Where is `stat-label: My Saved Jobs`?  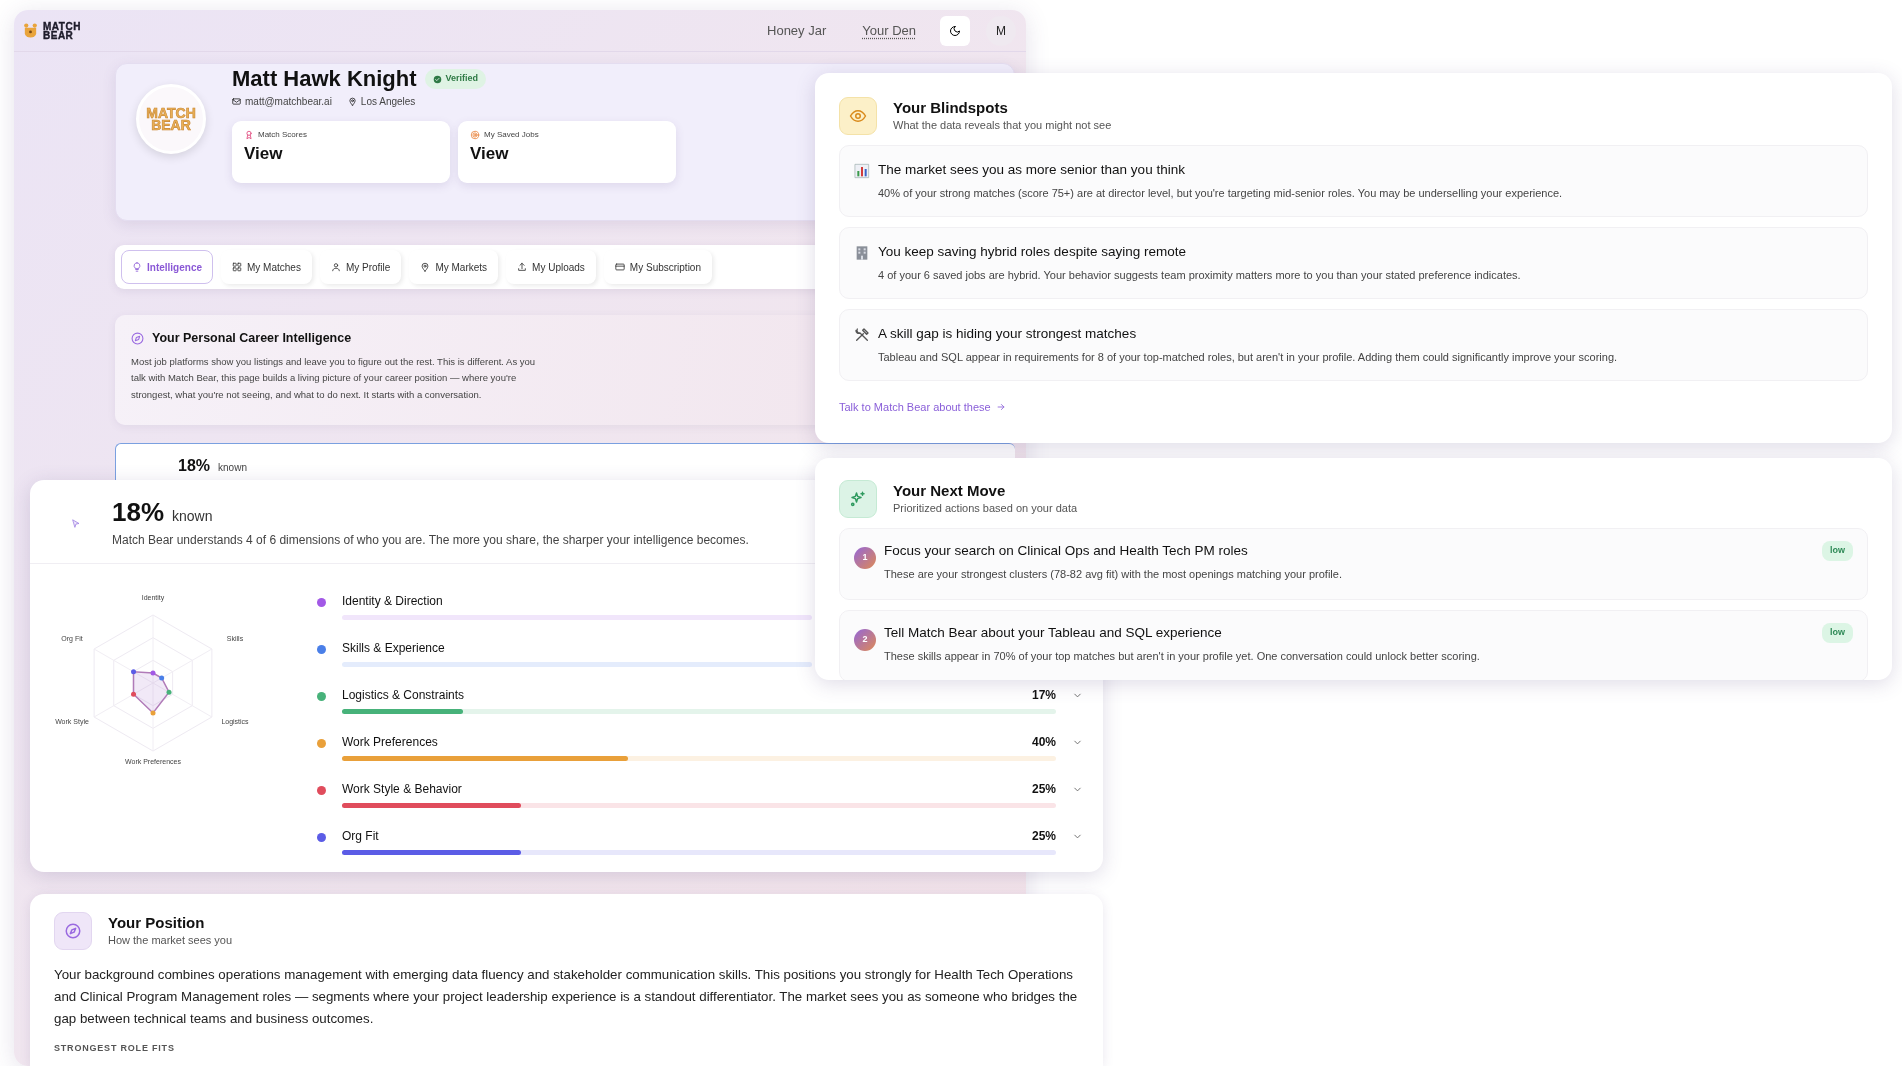
stat-label: My Saved Jobs is located at coordinates (511, 135).